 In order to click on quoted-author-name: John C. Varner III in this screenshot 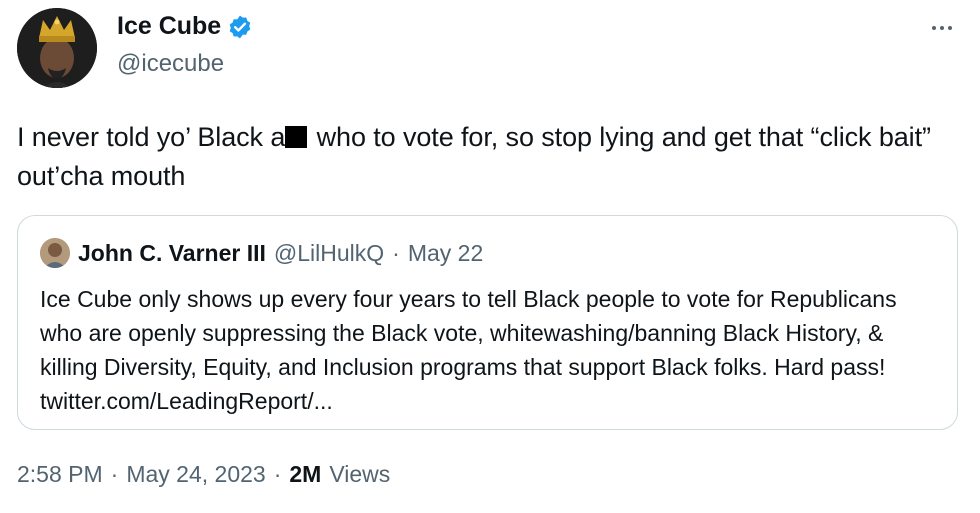, I will do `click(172, 253)`.